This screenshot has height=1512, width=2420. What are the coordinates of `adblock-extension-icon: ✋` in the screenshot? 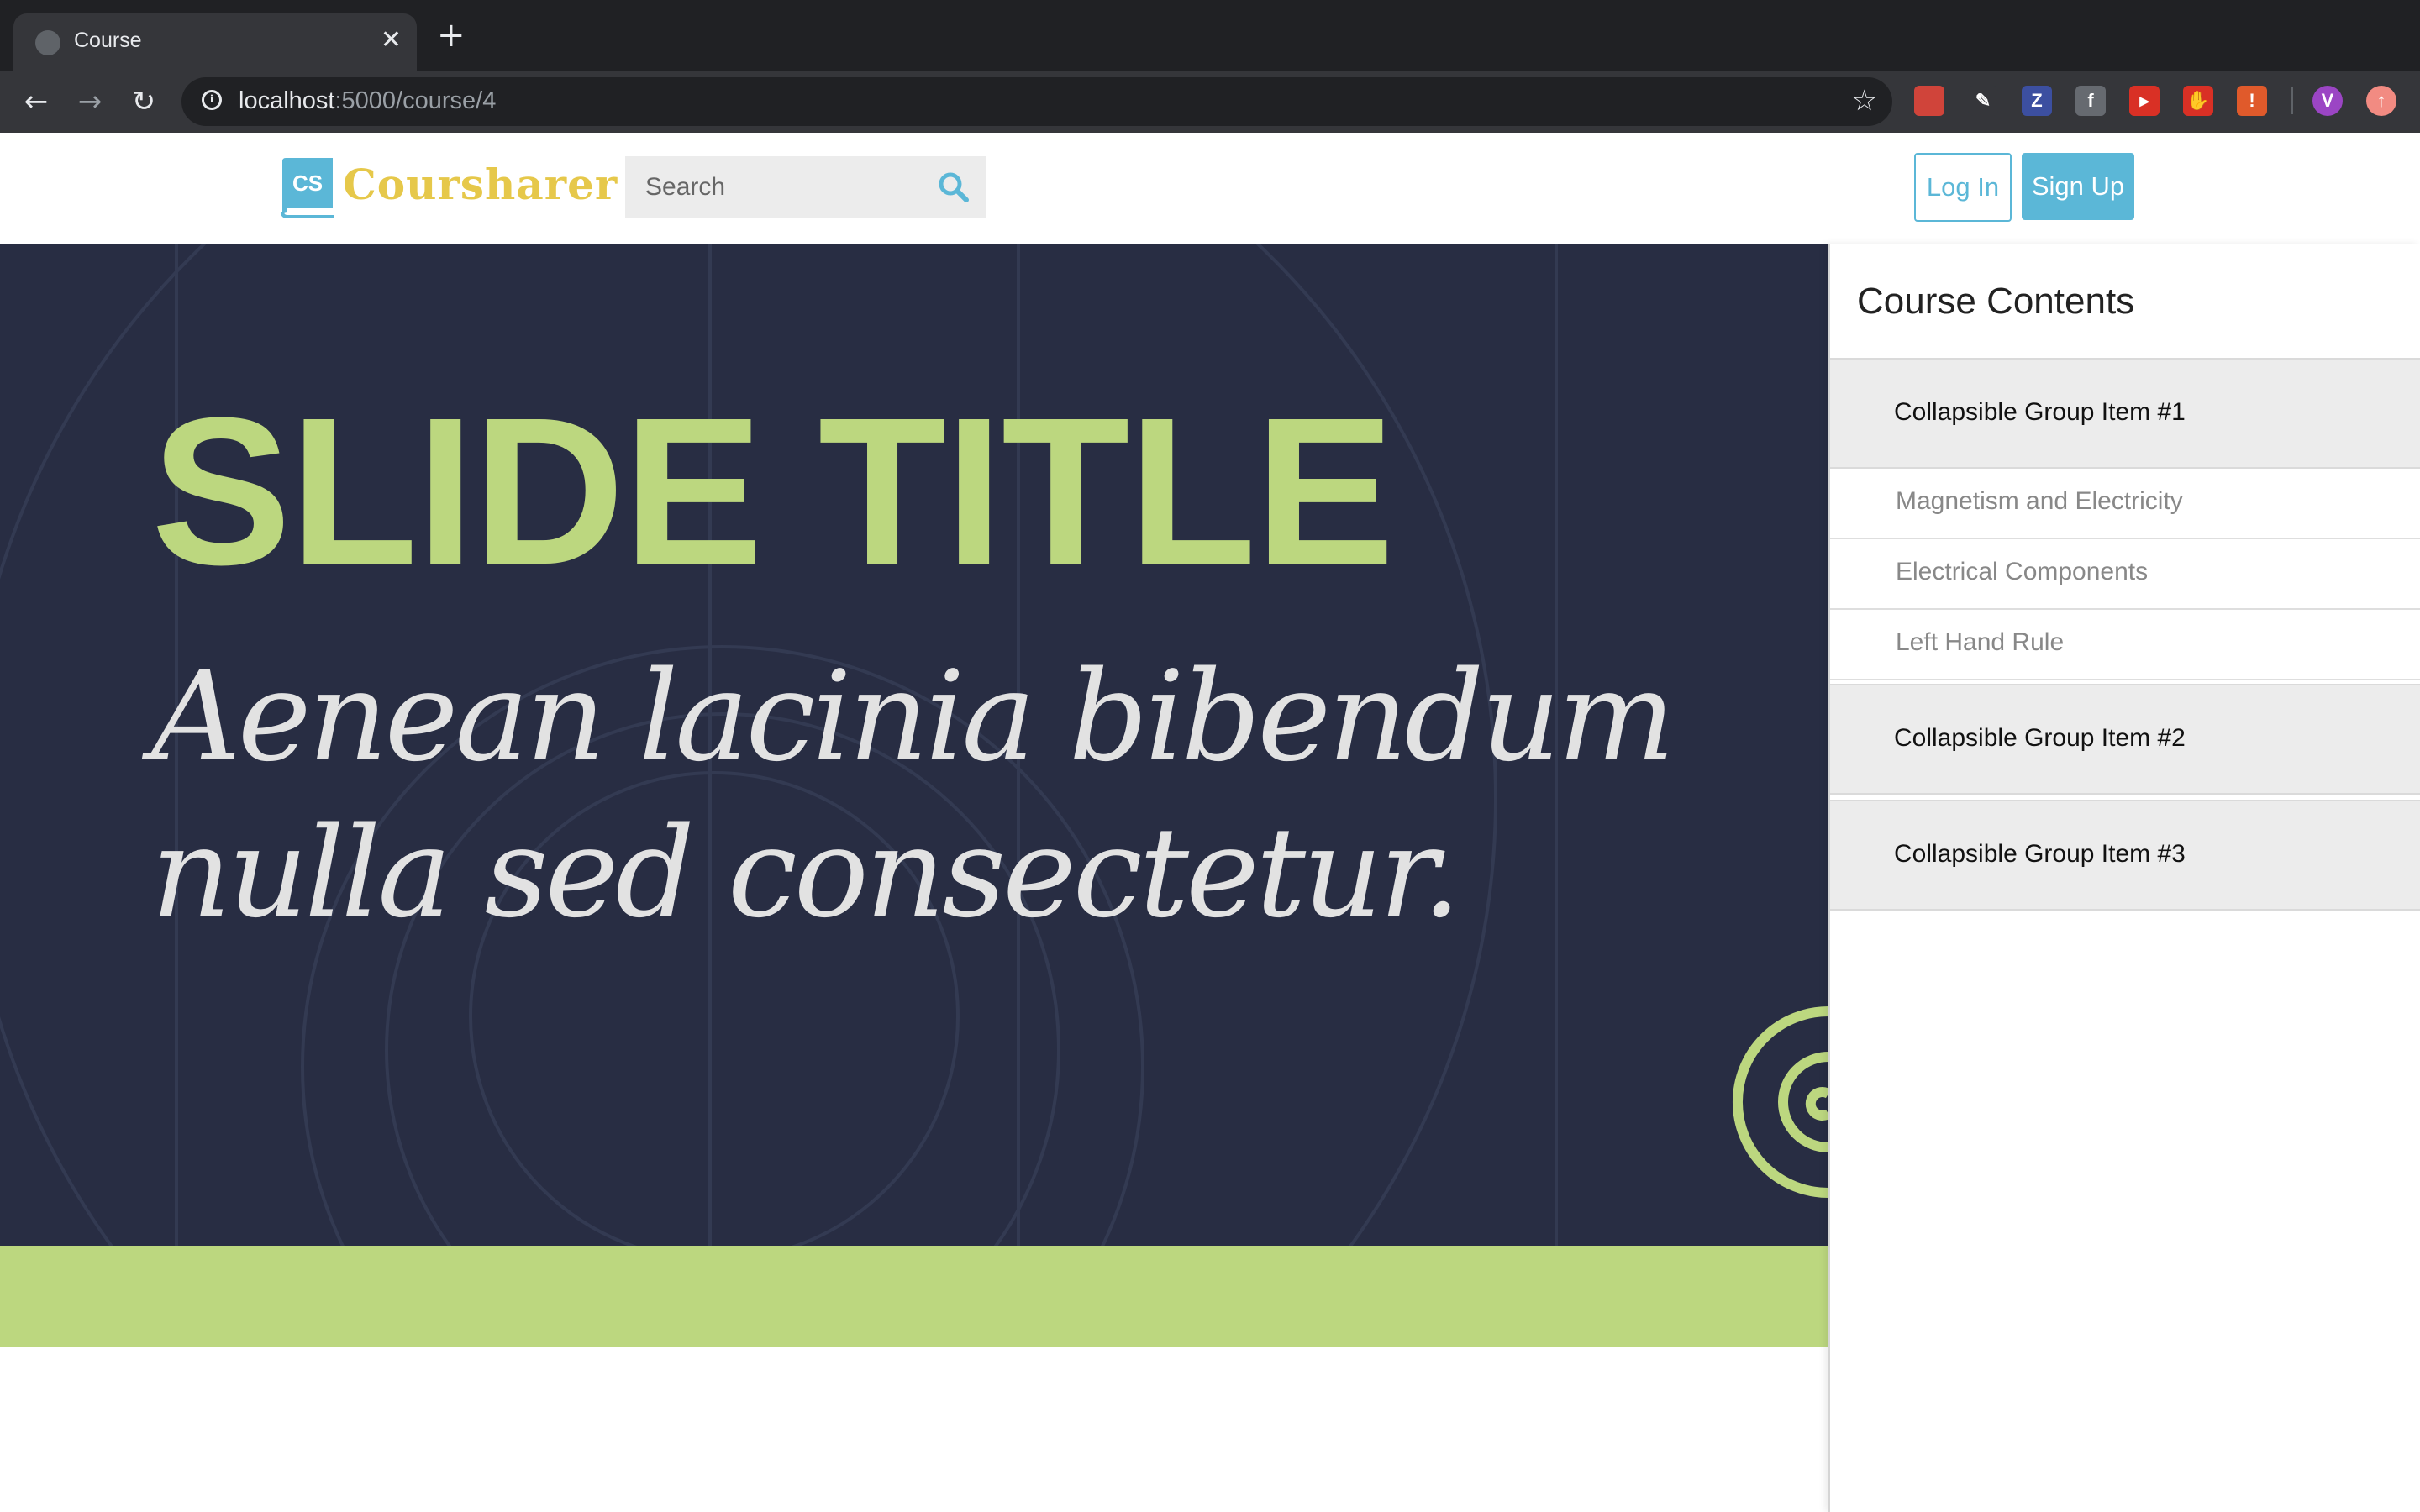 It's located at (2198, 101).